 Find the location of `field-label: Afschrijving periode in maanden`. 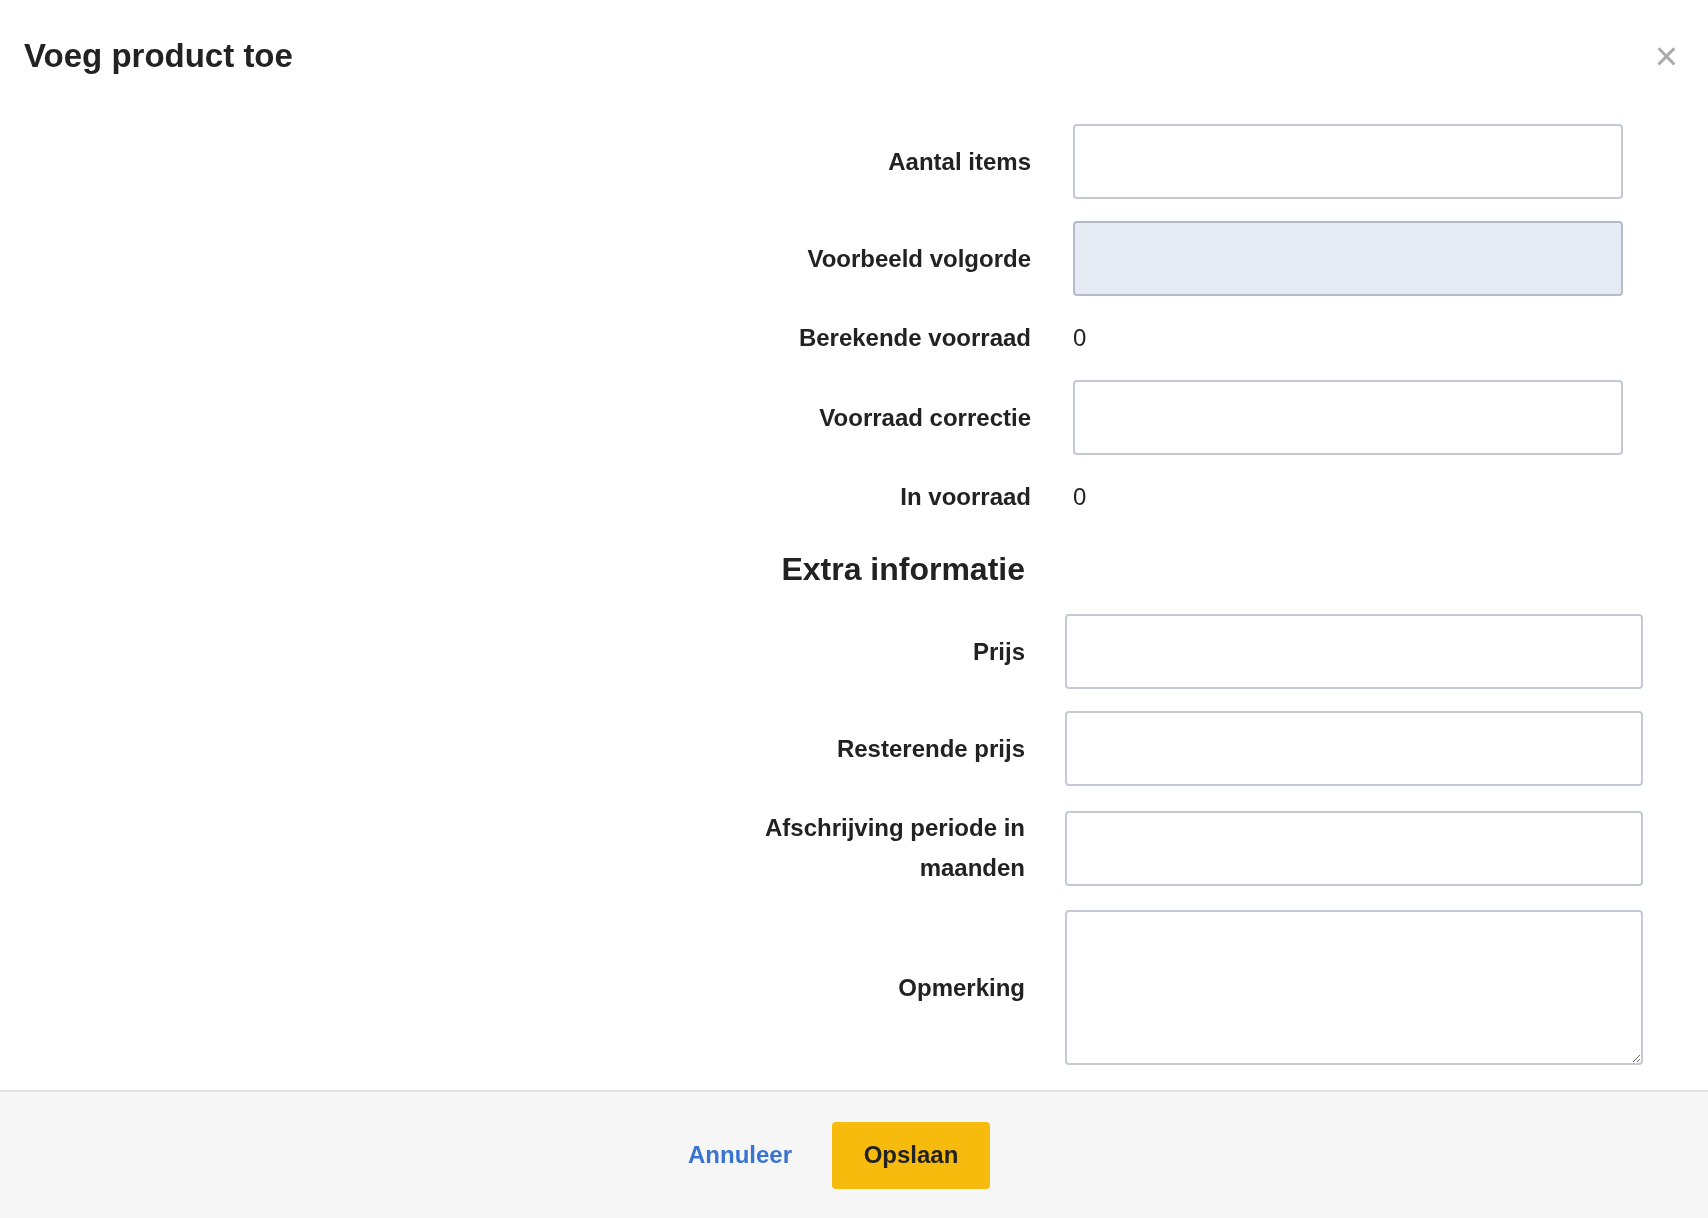

field-label: Afschrijving periode in maanden is located at coordinates (894, 848).